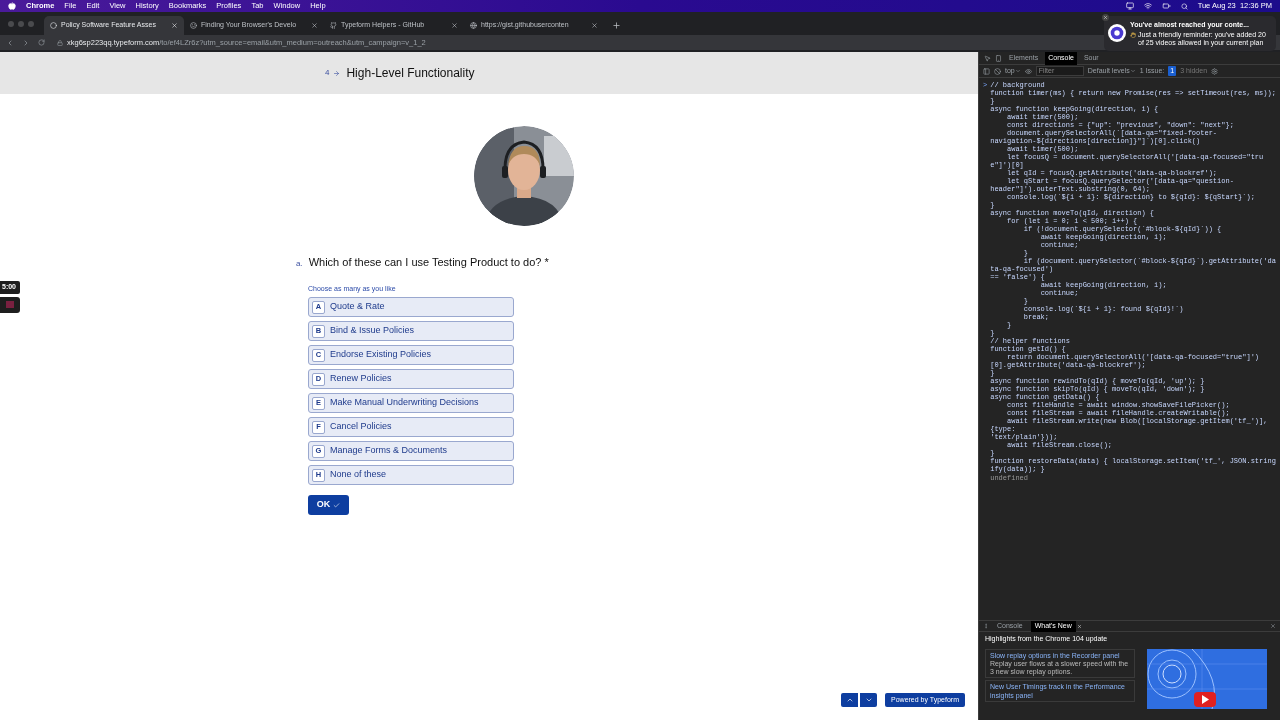 The width and height of the screenshot is (1280, 720). What do you see at coordinates (428, 262) in the screenshot?
I see `question-text: Which of these can I use Testing Product to do? *` at bounding box center [428, 262].